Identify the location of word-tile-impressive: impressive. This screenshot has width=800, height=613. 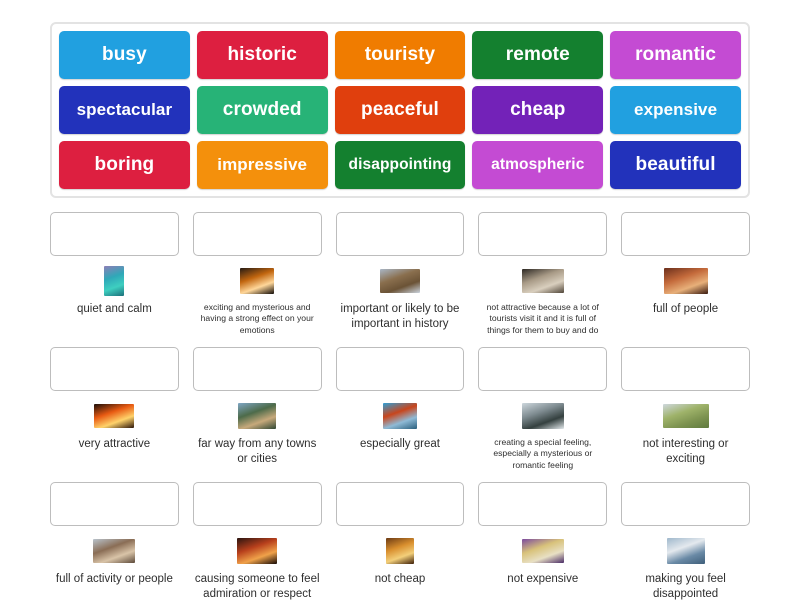
(262, 165).